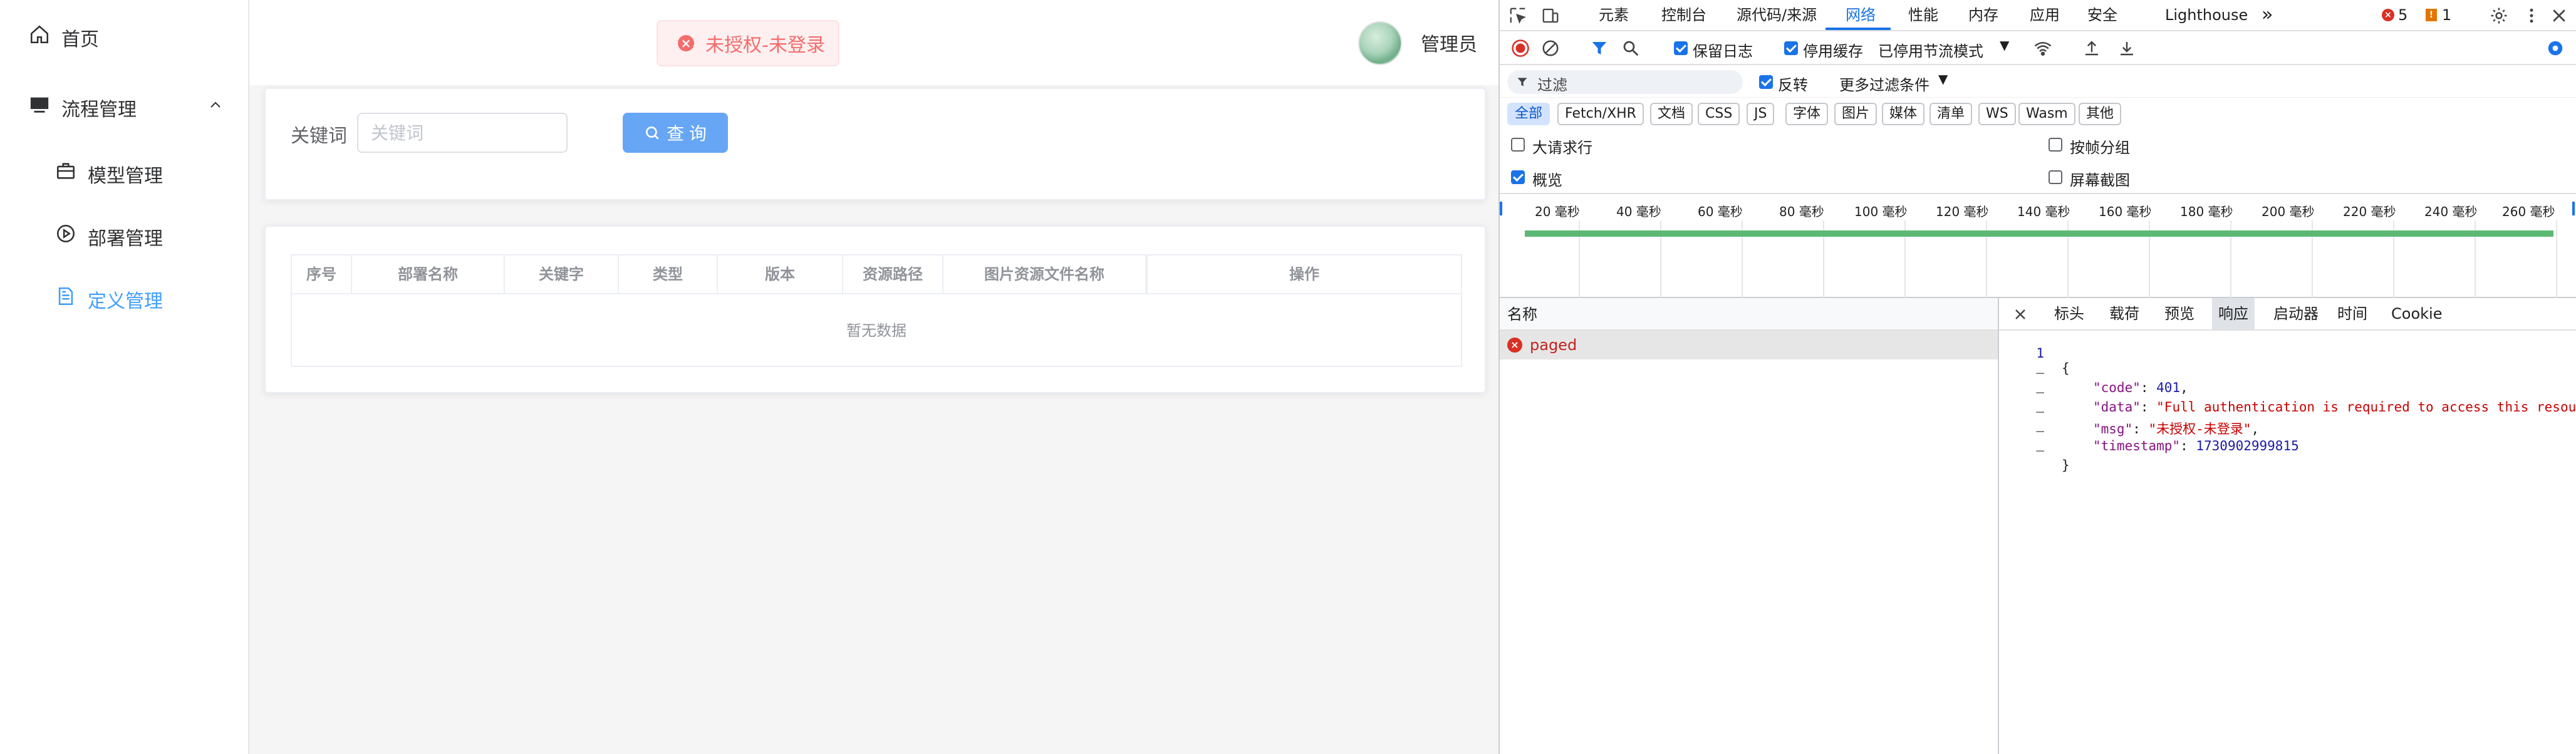 Image resolution: width=2576 pixels, height=754 pixels. What do you see at coordinates (2556, 259) in the screenshot?
I see `tick-line` at bounding box center [2556, 259].